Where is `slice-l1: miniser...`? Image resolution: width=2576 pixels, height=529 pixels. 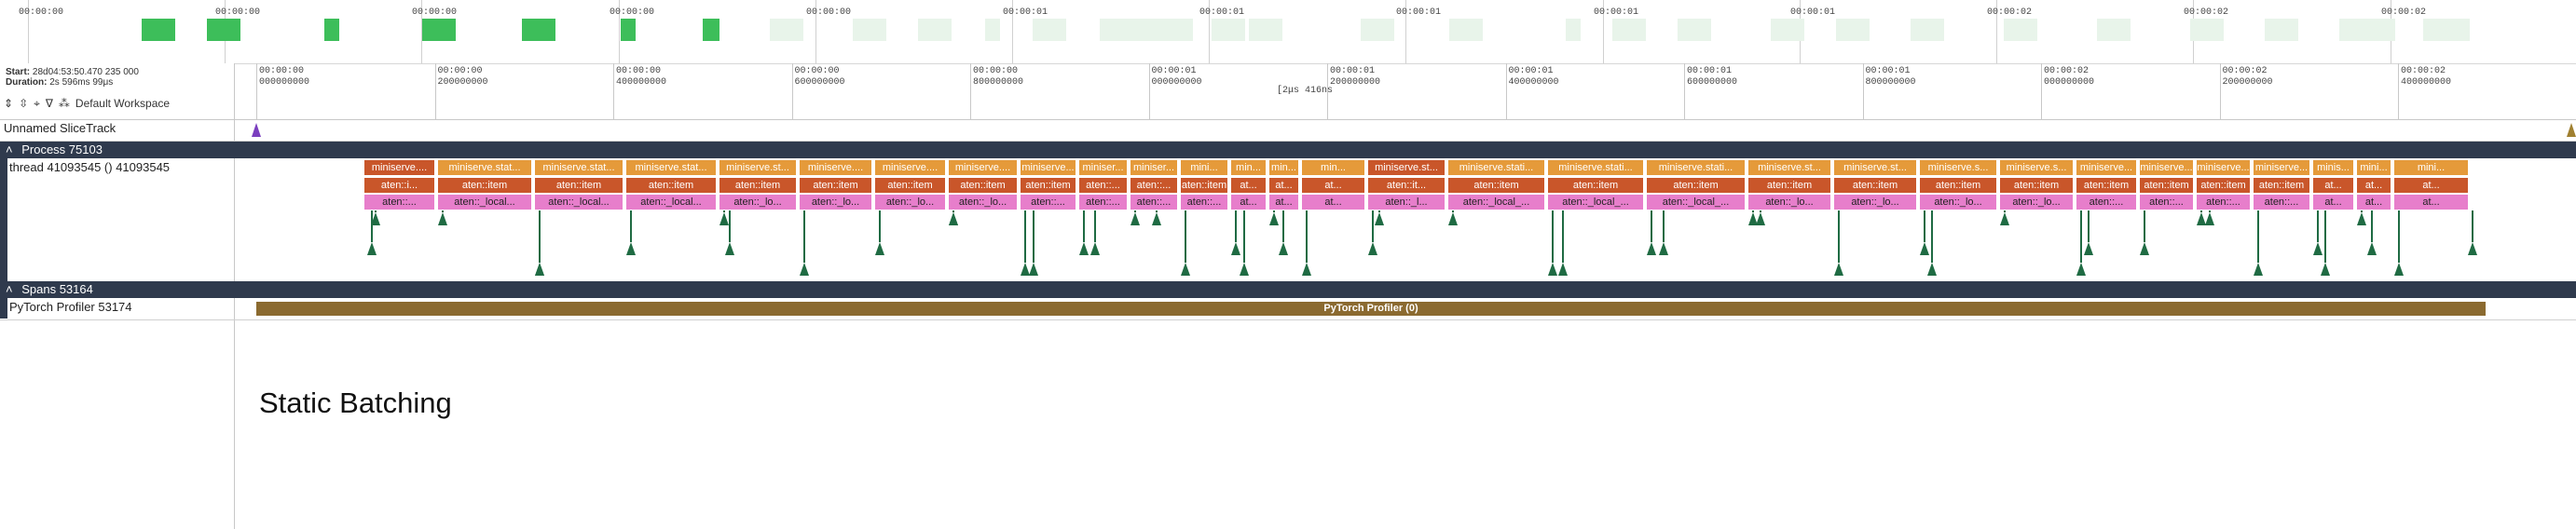 slice-l1: miniser... is located at coordinates (1153, 167).